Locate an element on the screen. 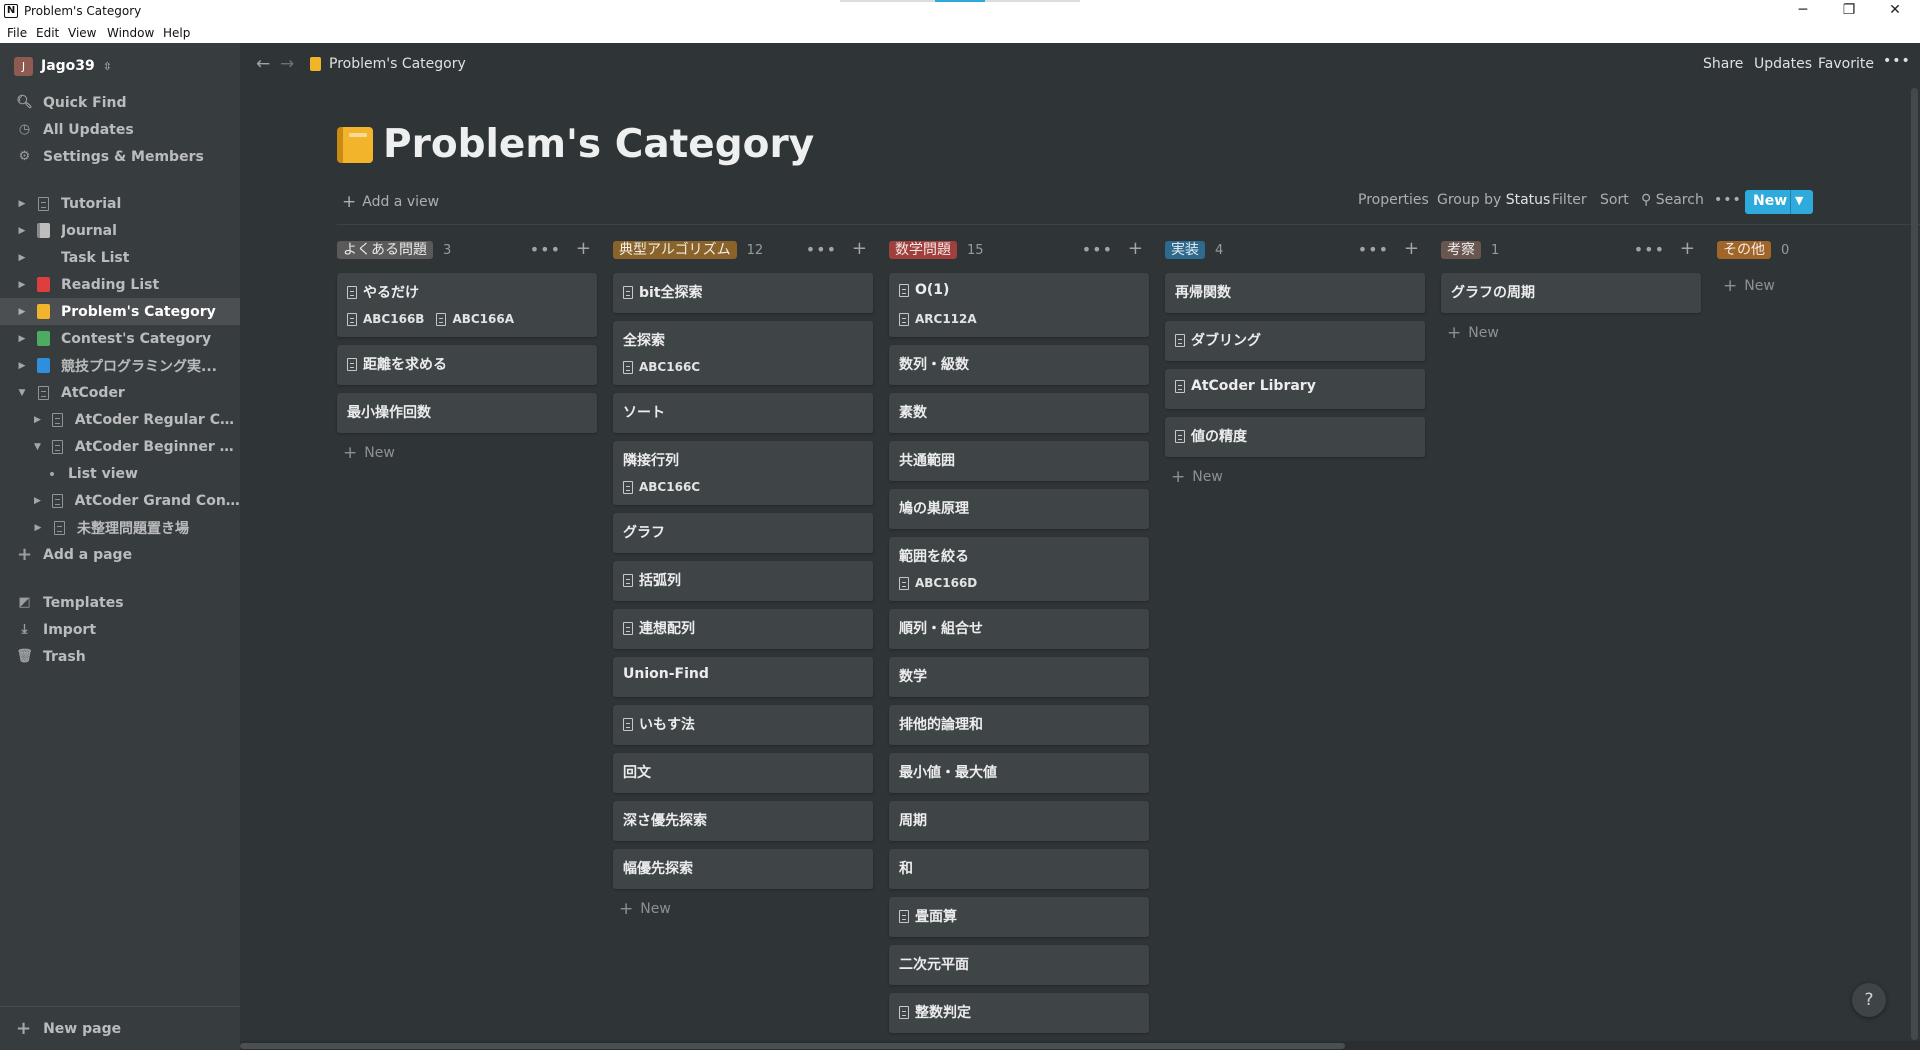  board-card: O(1) ARC112A is located at coordinates (1019, 305).